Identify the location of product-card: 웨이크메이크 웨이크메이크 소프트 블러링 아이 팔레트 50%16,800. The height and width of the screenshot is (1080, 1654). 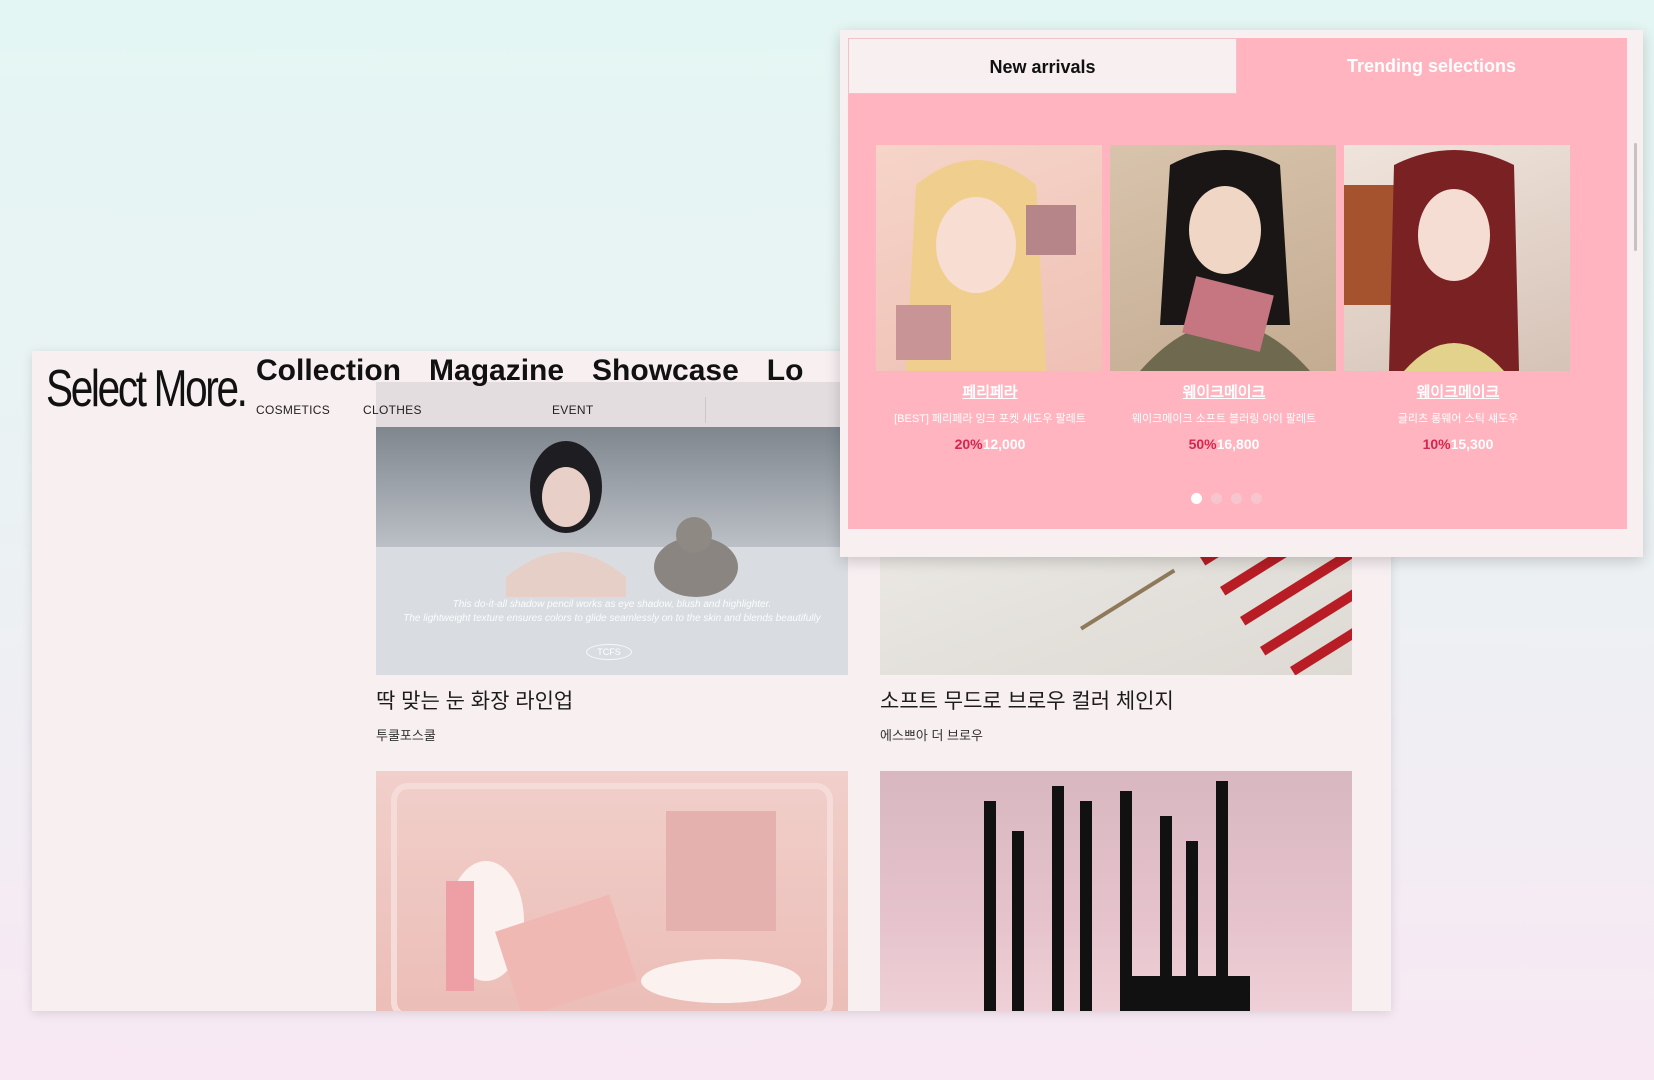
(1224, 298).